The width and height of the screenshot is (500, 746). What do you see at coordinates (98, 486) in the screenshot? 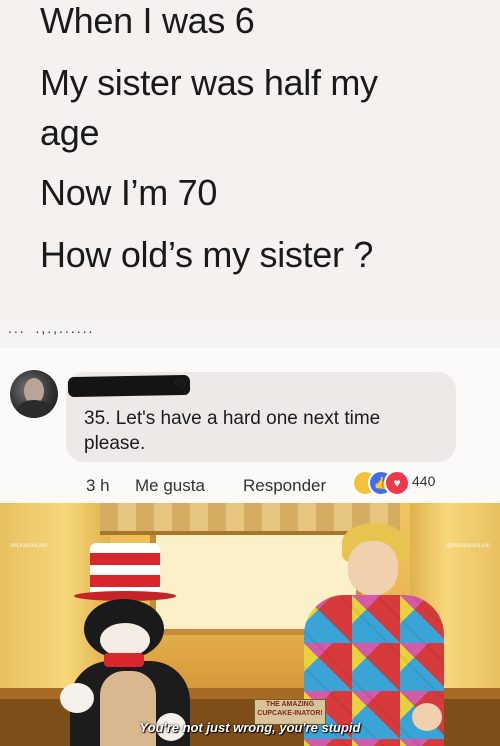
I see `comment-time: 3 h` at bounding box center [98, 486].